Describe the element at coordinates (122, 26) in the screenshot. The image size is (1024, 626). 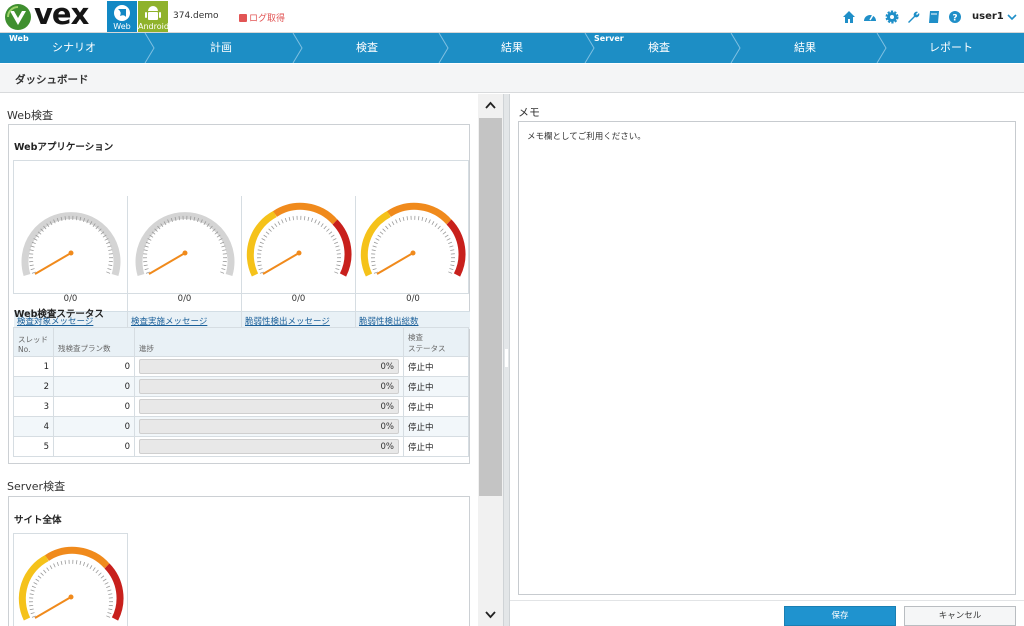
I see `mode-web-label: Web` at that location.